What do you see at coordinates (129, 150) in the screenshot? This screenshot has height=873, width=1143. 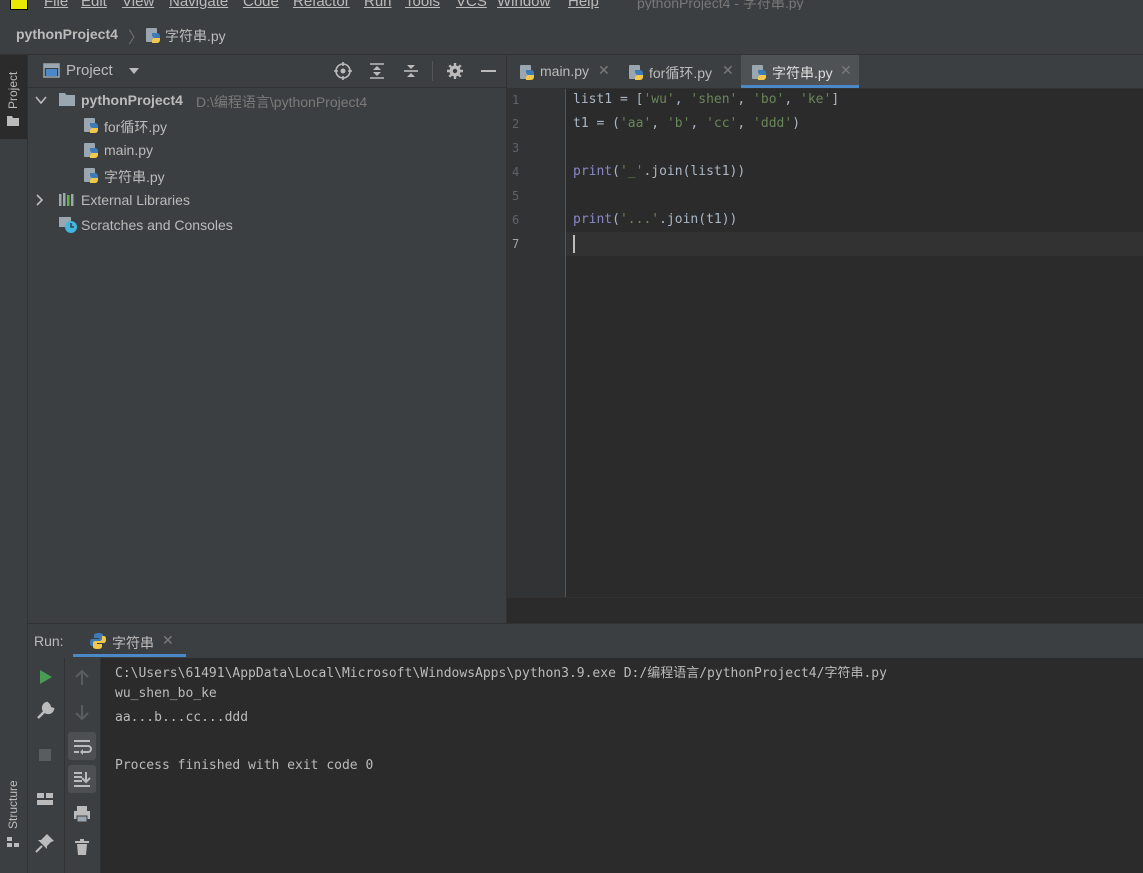 I see `tree-file-label: main.py` at bounding box center [129, 150].